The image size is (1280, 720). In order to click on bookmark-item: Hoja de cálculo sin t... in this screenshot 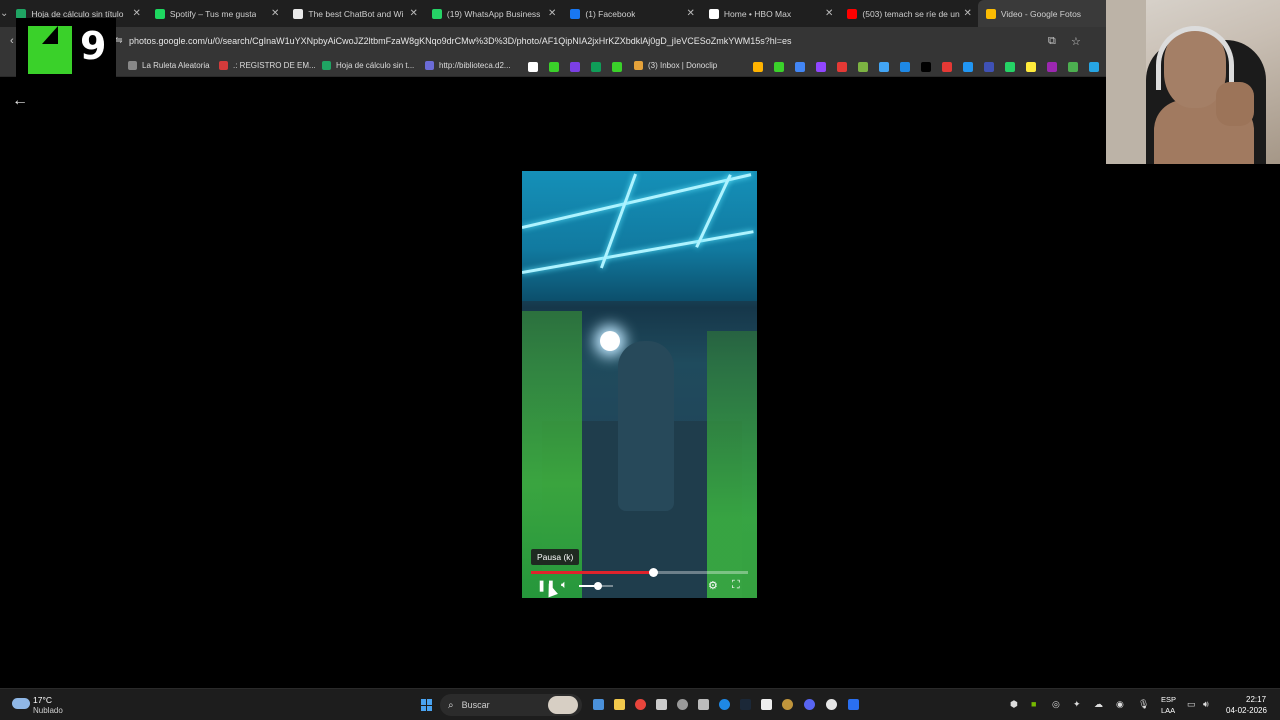, I will do `click(368, 65)`.